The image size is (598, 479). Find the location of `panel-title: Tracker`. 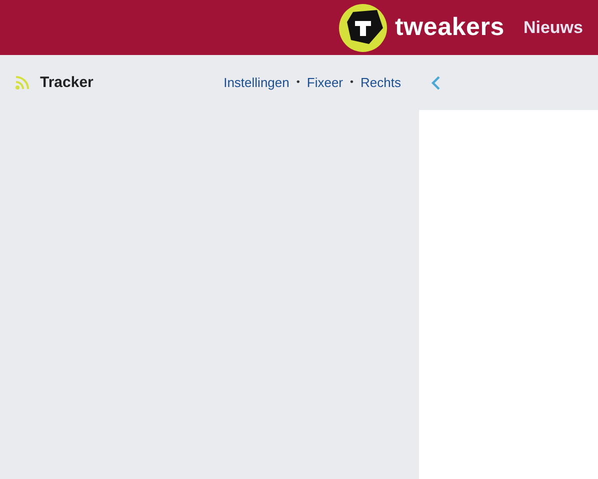

panel-title: Tracker is located at coordinates (67, 82).